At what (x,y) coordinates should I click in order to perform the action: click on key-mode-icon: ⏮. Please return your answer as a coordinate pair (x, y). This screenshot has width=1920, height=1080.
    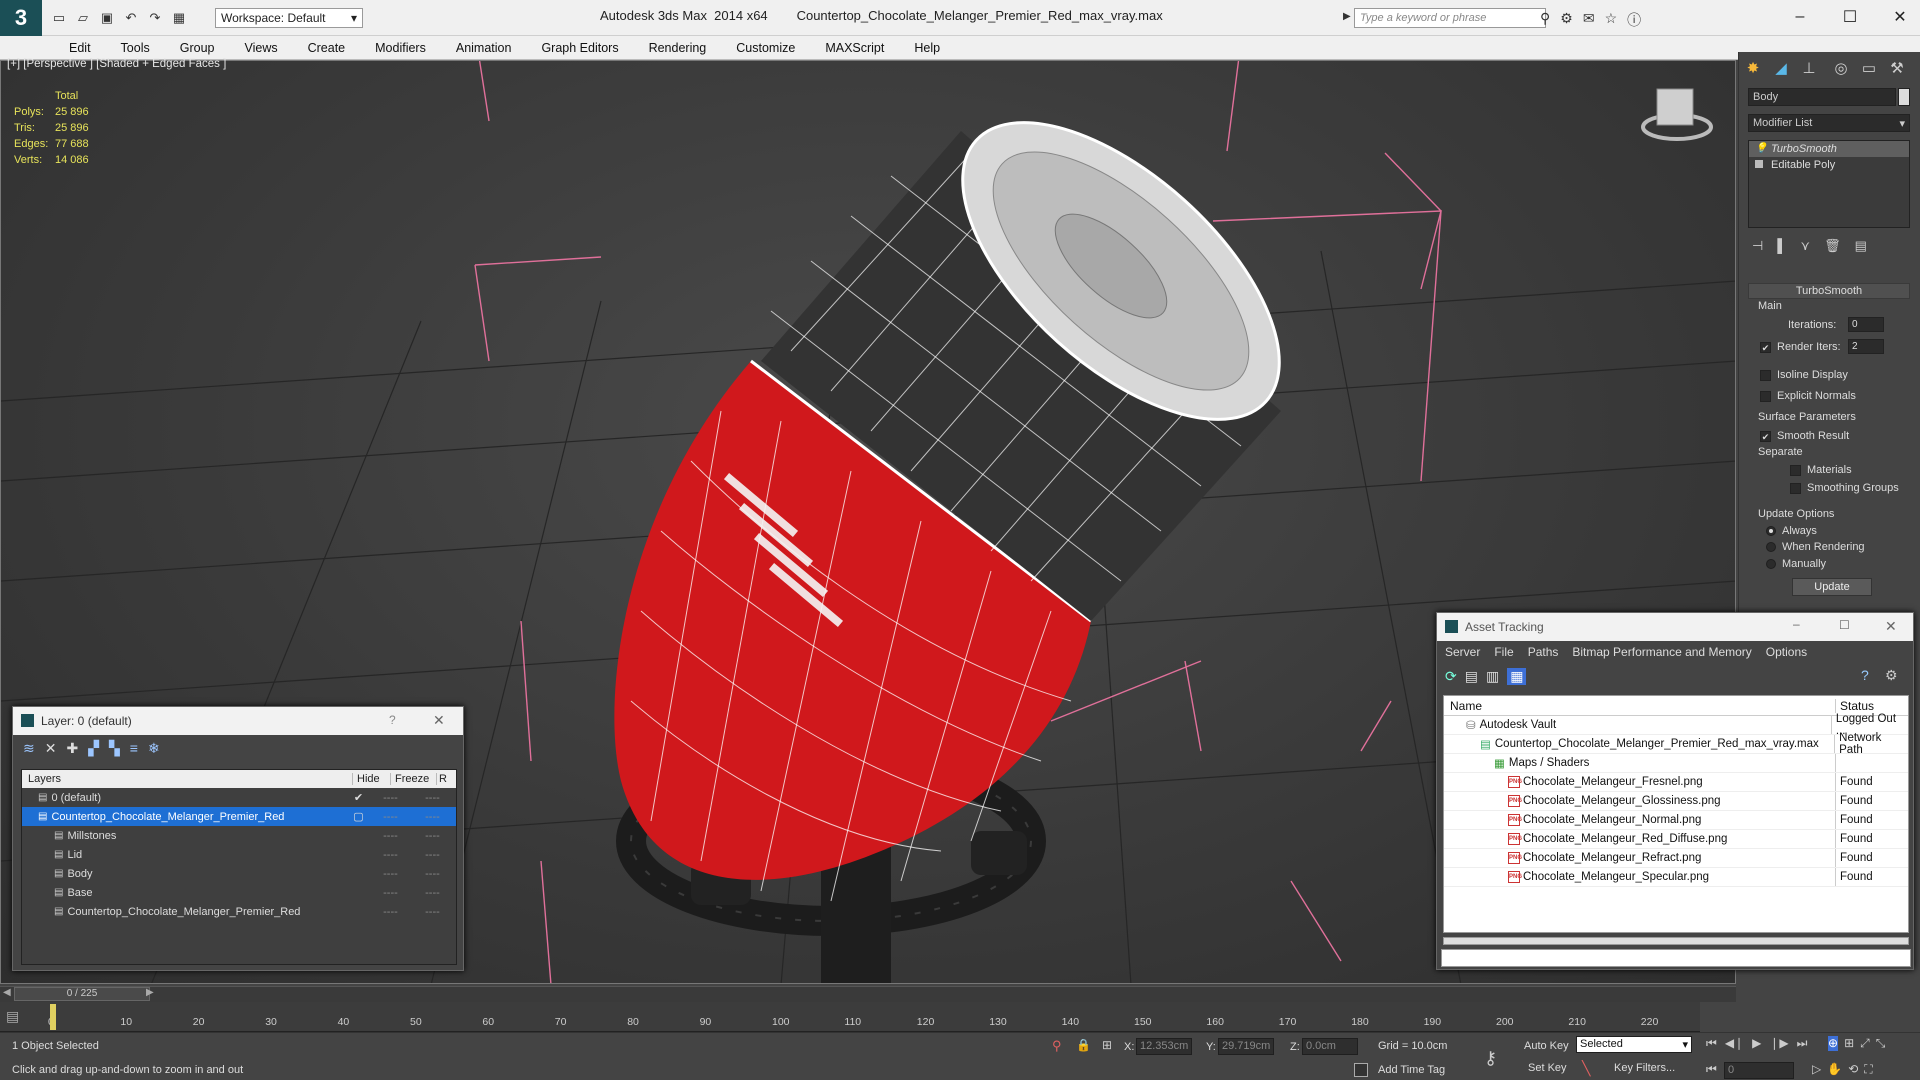
    Looking at the image, I should click on (1711, 1069).